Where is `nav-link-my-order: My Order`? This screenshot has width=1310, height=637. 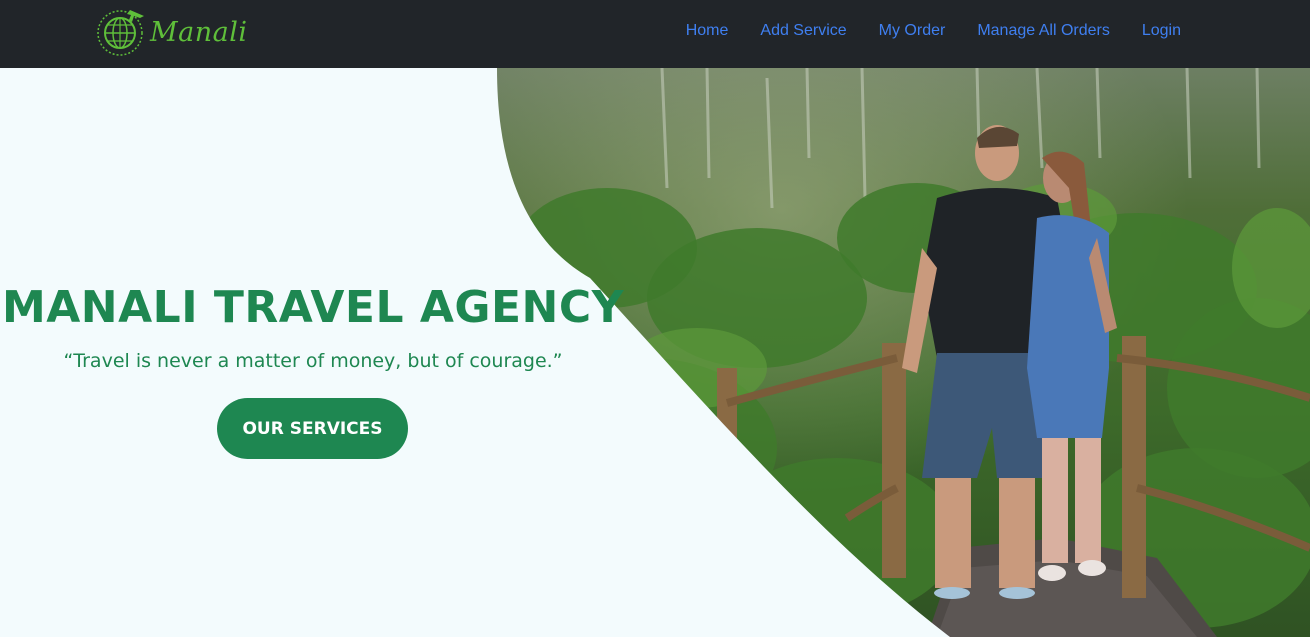
nav-link-my-order: My Order is located at coordinates (912, 31).